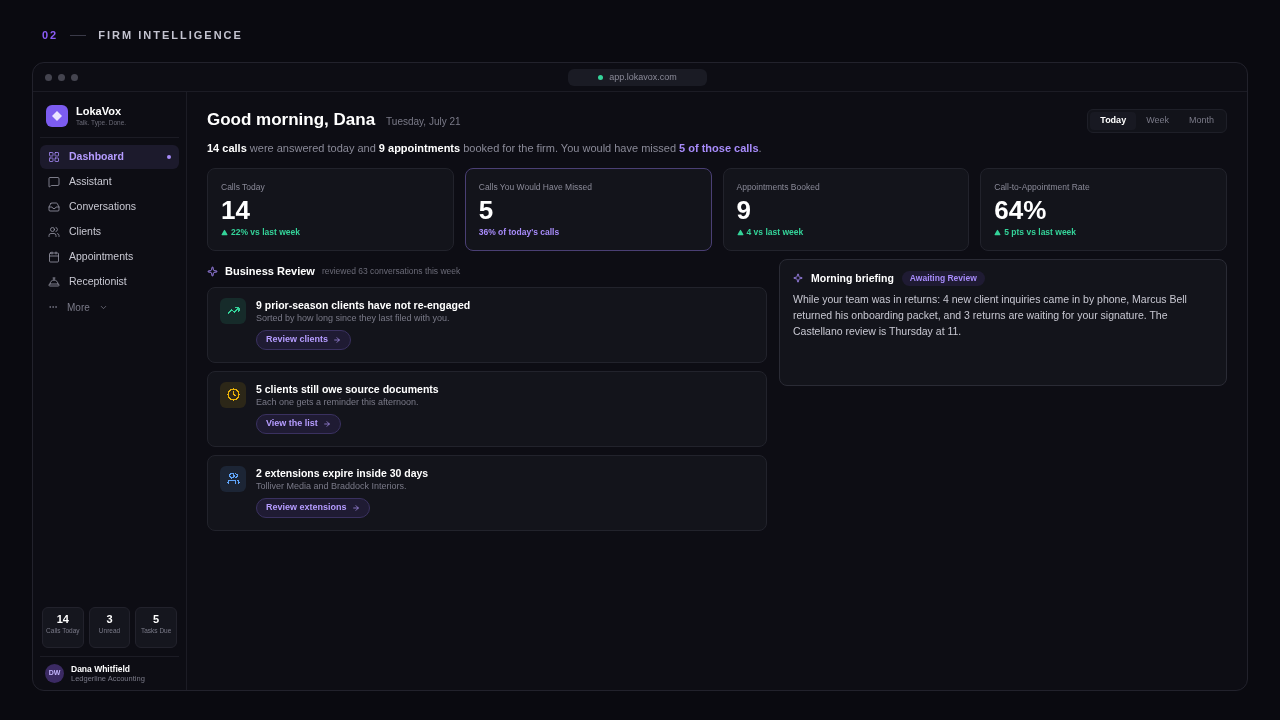 The image size is (1280, 720). I want to click on greeting-title: Good morning, Dana, so click(291, 120).